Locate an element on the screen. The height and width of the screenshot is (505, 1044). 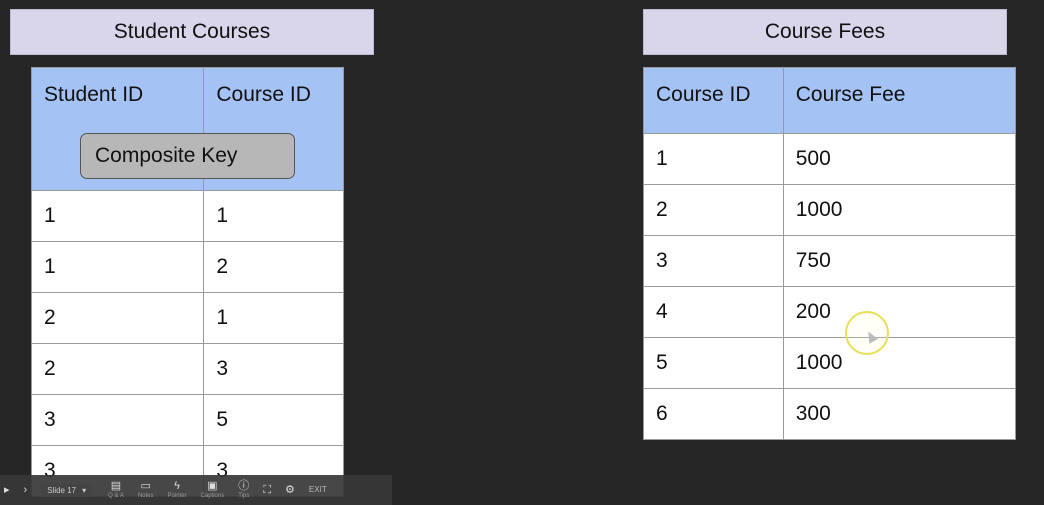
composite-key-label: Composite Key is located at coordinates (187, 156).